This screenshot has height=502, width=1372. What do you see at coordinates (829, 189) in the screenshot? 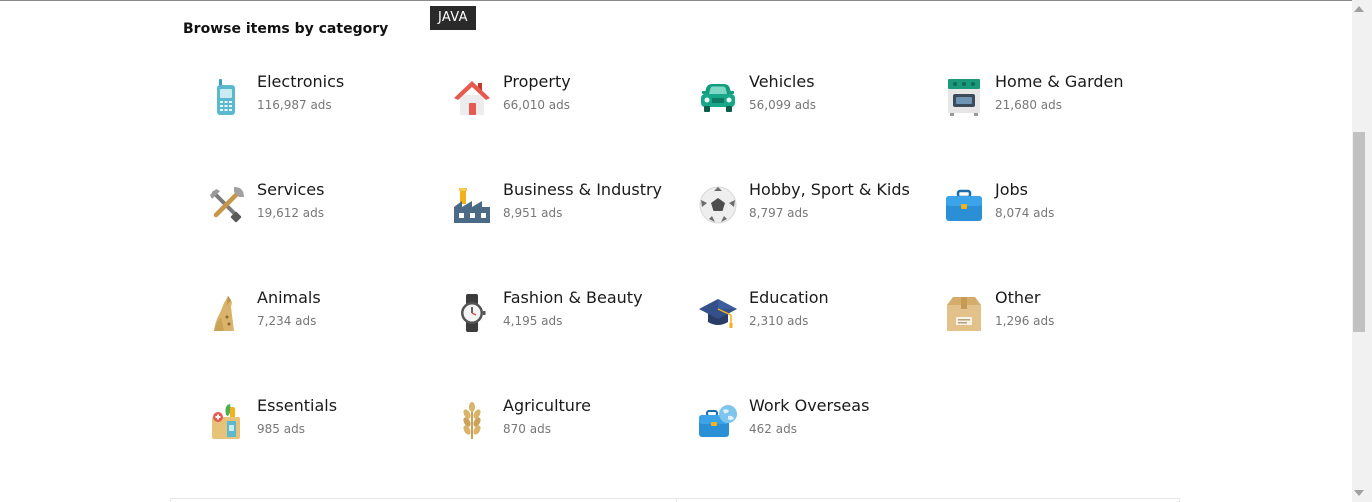
I see `category-label: Hobby, Sport & Kids` at bounding box center [829, 189].